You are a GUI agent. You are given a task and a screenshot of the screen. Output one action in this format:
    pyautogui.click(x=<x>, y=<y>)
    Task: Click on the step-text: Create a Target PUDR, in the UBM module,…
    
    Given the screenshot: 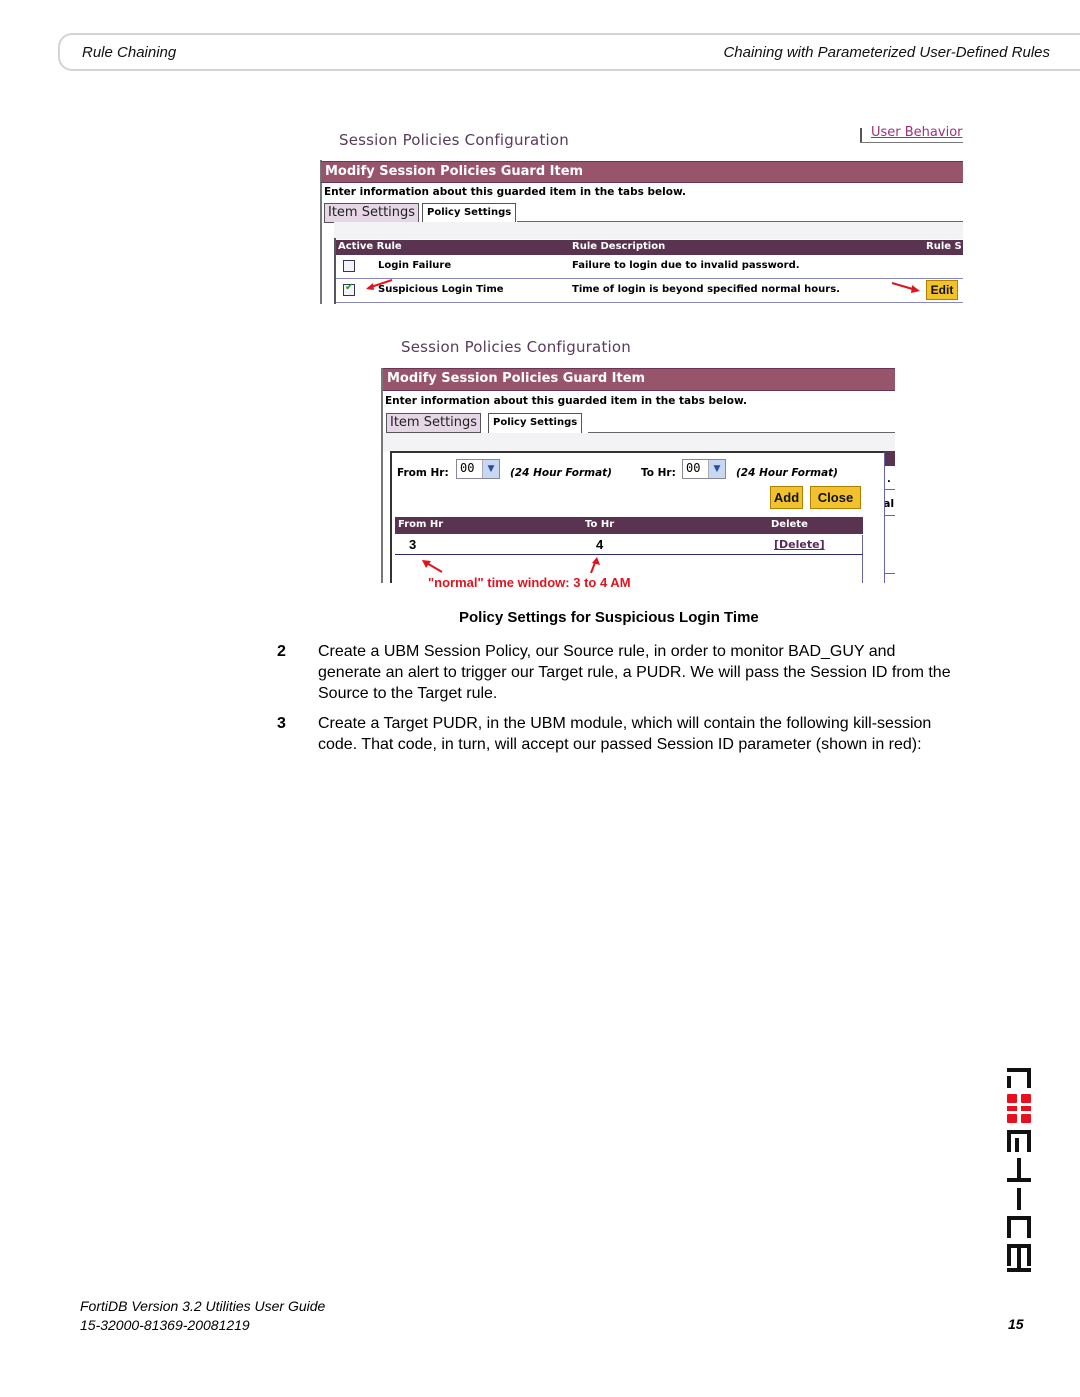 What is the action you would take?
    pyautogui.click(x=625, y=734)
    